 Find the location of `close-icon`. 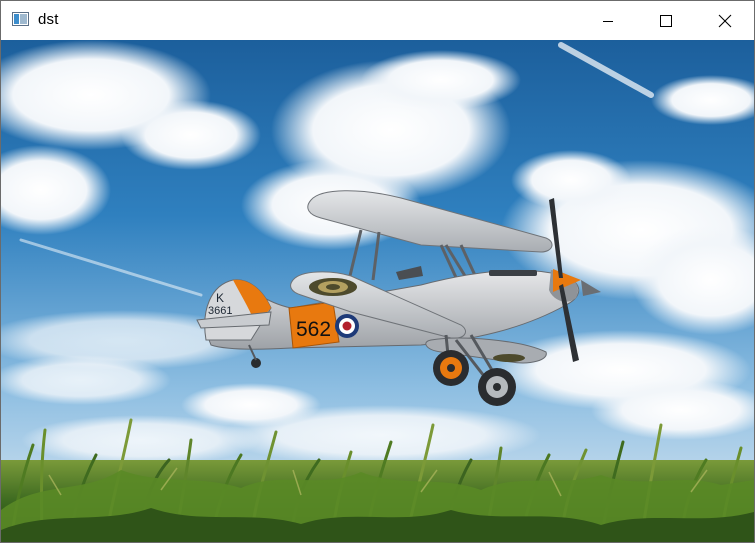

close-icon is located at coordinates (725, 20).